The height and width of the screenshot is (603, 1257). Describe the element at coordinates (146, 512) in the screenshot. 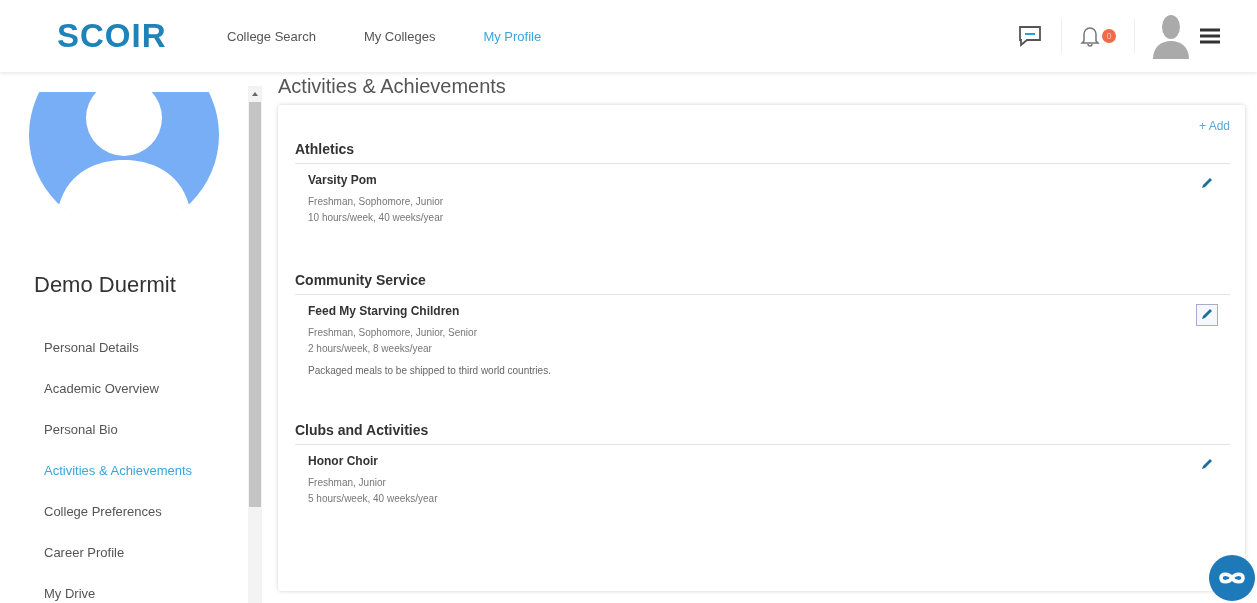

I see `sidebar-item: College Preferences` at that location.